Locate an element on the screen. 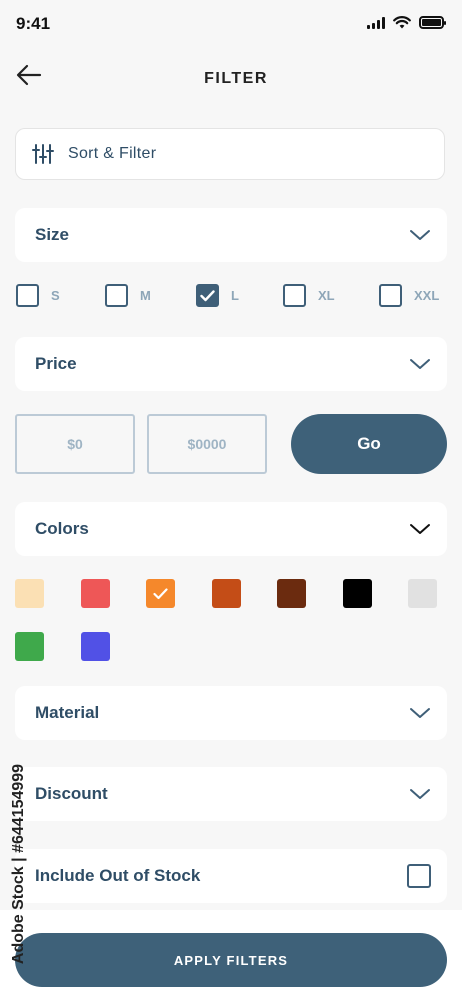 The image size is (462, 1000). page-title: FILTER is located at coordinates (236, 78).